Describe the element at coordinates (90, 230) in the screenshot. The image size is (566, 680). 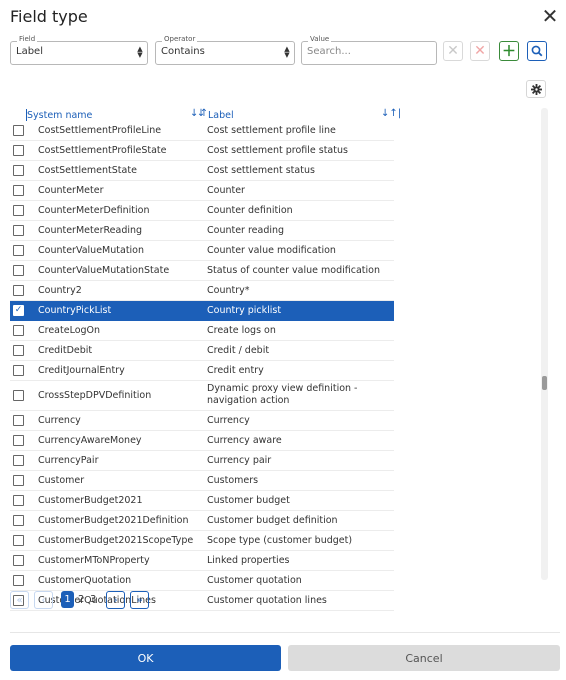
I see `row-system-name: CounterMeterReading` at that location.